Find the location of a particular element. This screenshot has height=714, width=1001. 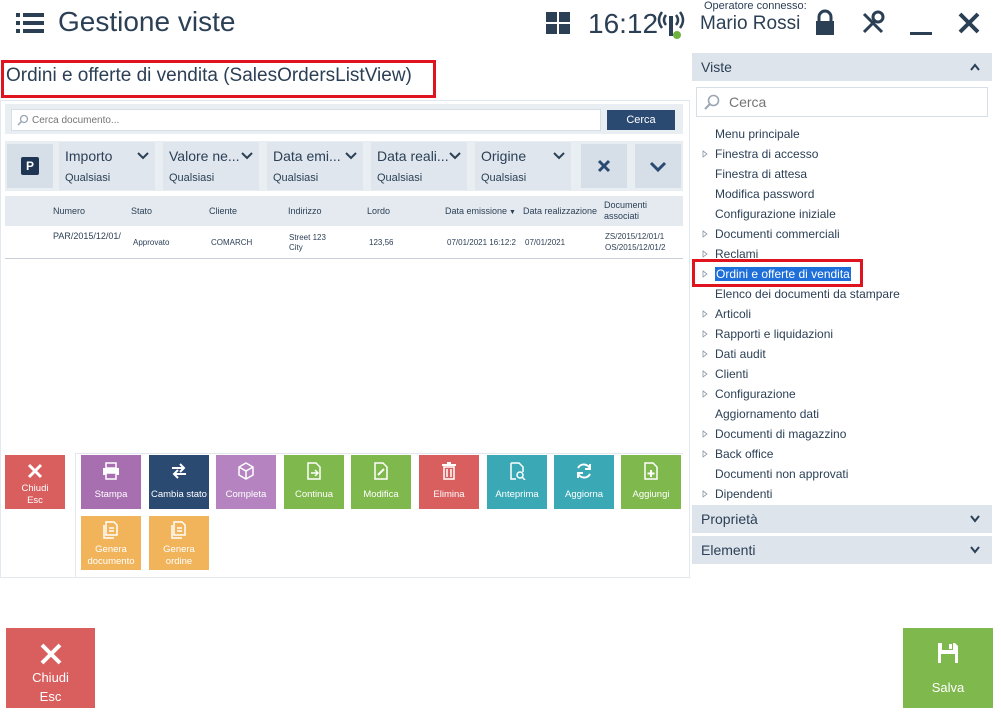

filter-label: Importo is located at coordinates (89, 156).